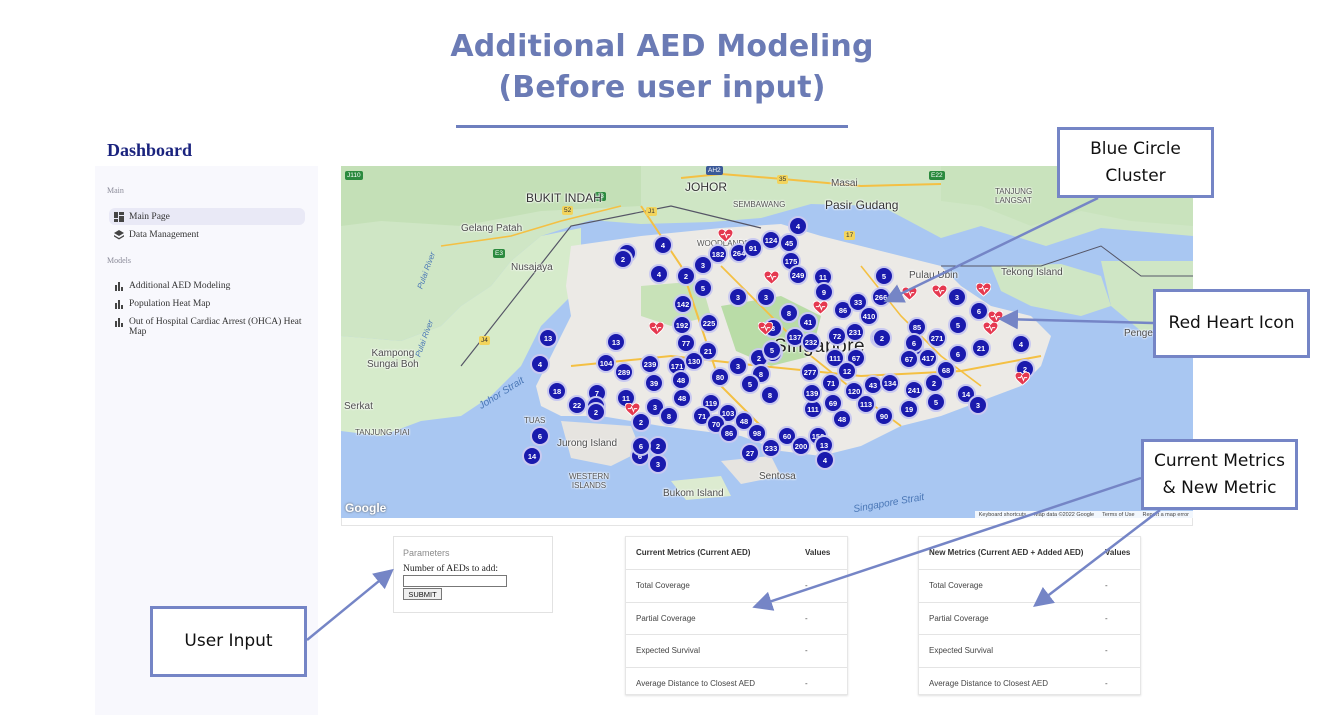  What do you see at coordinates (798, 275) in the screenshot?
I see `cluster-marker: 249` at bounding box center [798, 275].